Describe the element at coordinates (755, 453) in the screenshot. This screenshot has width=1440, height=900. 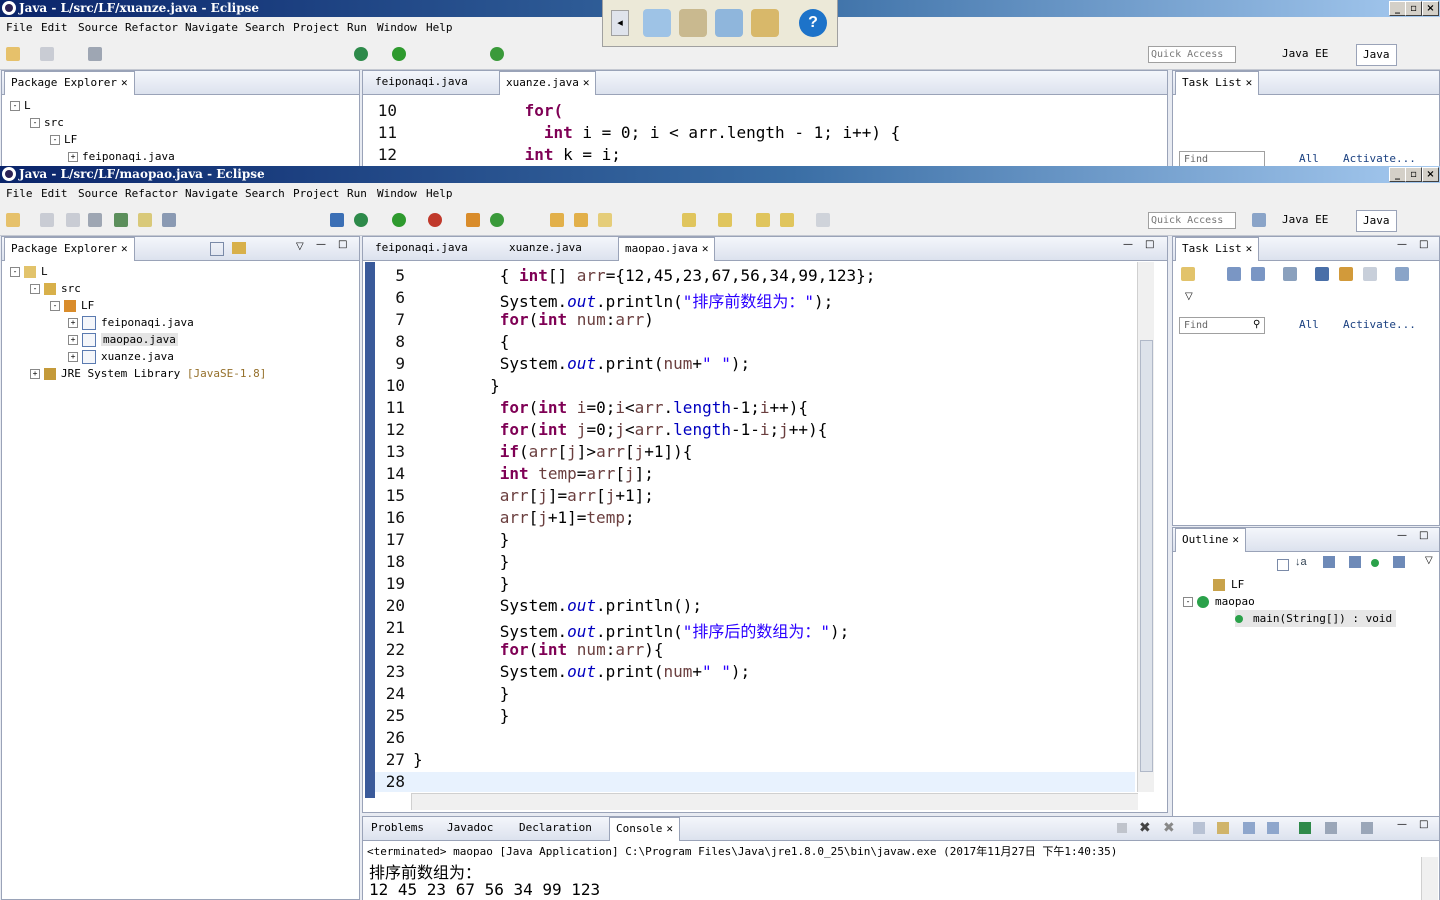
I see `code-line: 13 if(arr[j]>arr[j+1]){` at that location.